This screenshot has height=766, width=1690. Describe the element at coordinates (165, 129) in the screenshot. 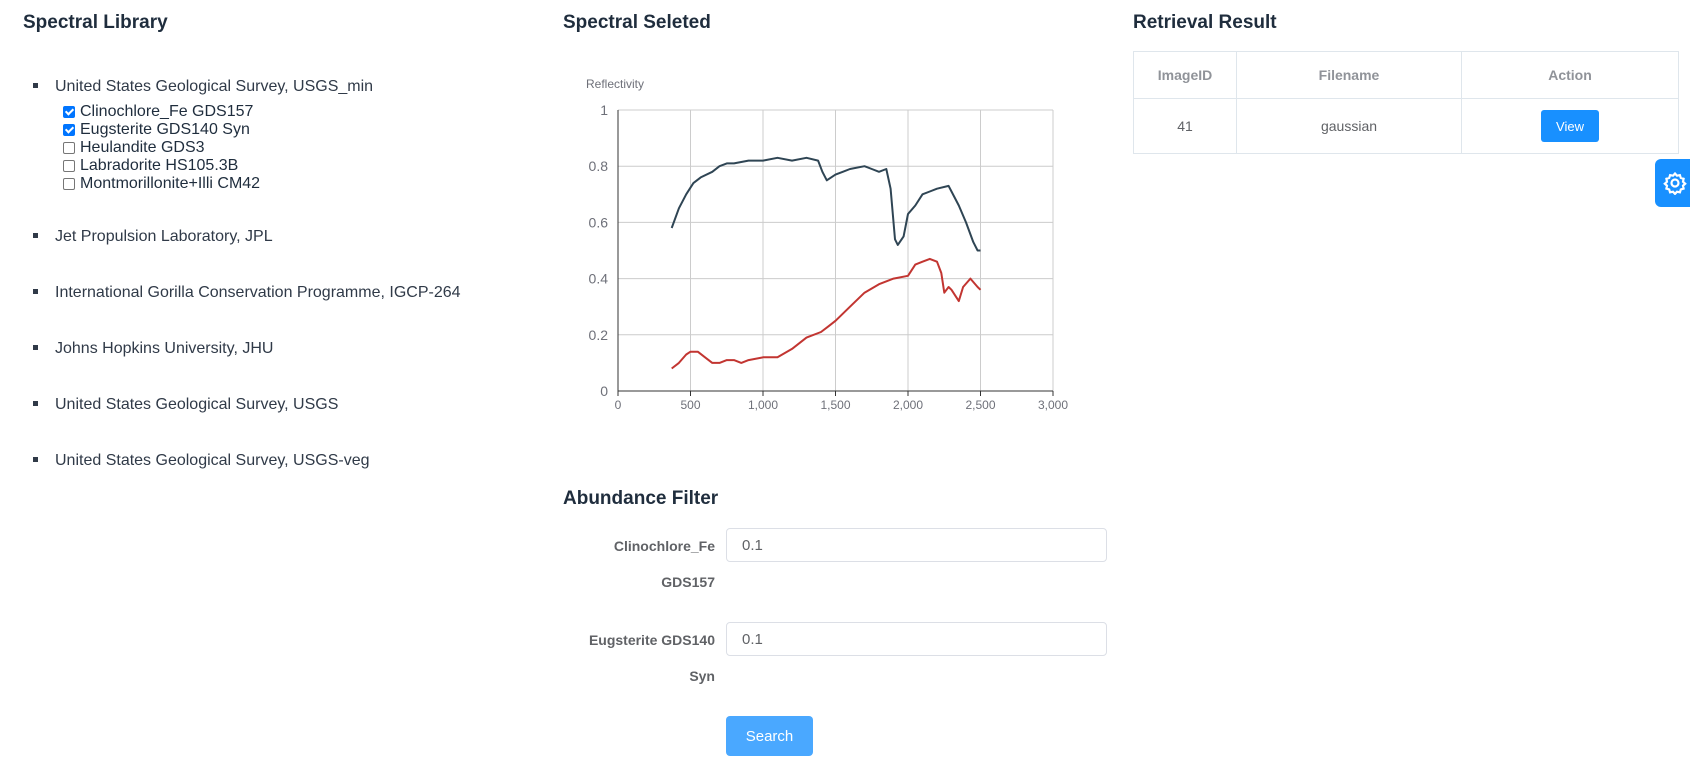

I see `mineral-label: Eugsterite GDS140 Syn` at that location.